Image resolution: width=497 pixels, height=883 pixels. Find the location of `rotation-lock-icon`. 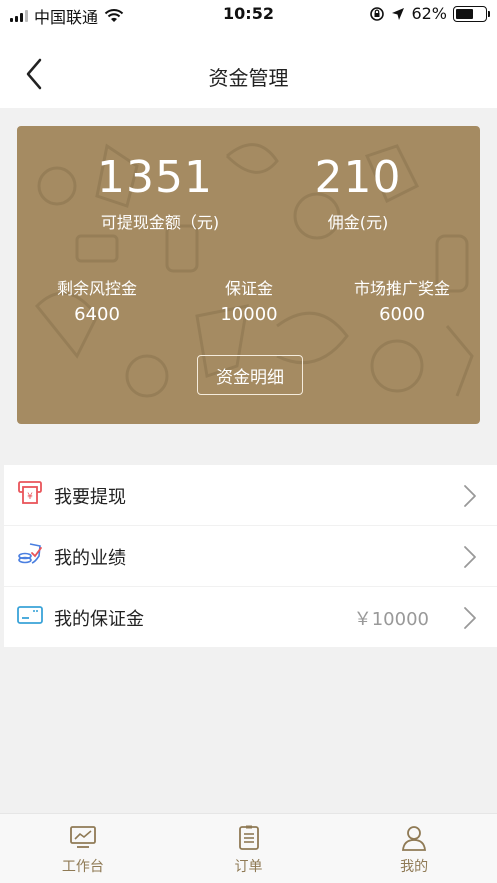

rotation-lock-icon is located at coordinates (377, 13).